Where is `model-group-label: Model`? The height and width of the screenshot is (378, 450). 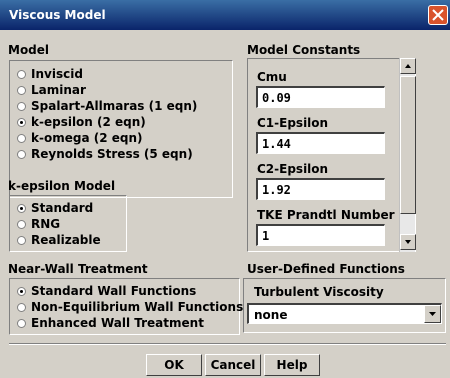
model-group-label: Model is located at coordinates (29, 50).